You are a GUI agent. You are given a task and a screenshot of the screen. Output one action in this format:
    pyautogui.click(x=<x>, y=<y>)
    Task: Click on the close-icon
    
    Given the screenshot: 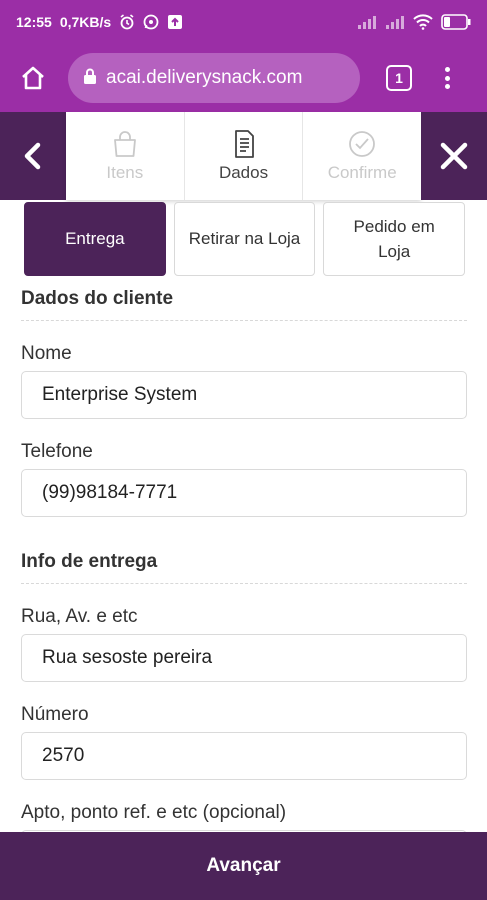 What is the action you would take?
    pyautogui.click(x=454, y=156)
    